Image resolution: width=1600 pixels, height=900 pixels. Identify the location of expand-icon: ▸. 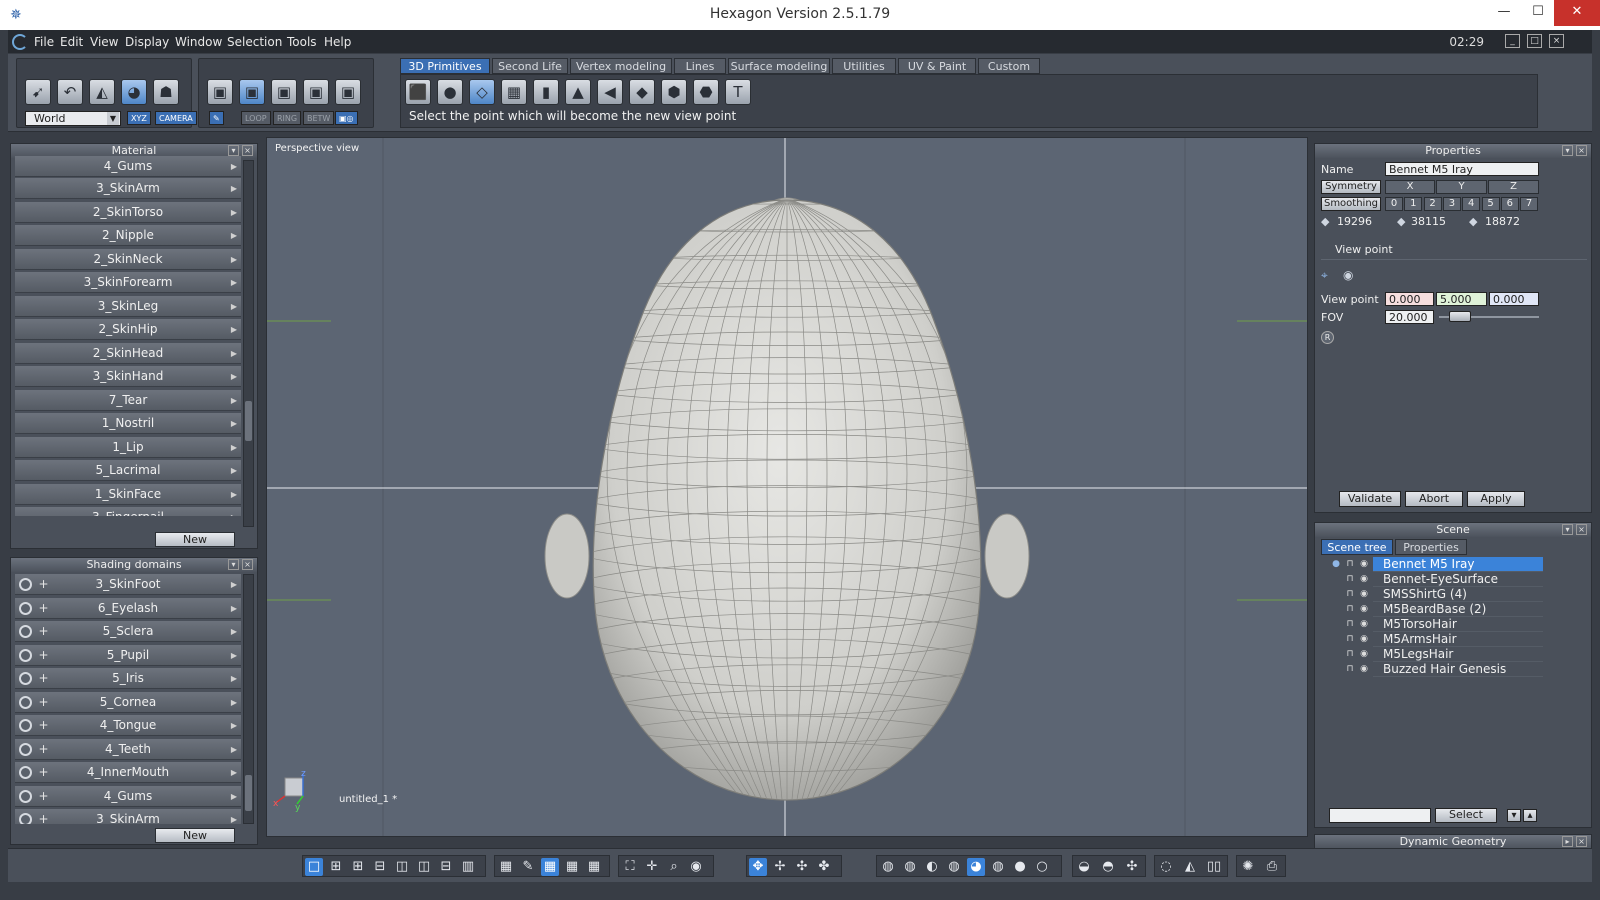
(1567, 841).